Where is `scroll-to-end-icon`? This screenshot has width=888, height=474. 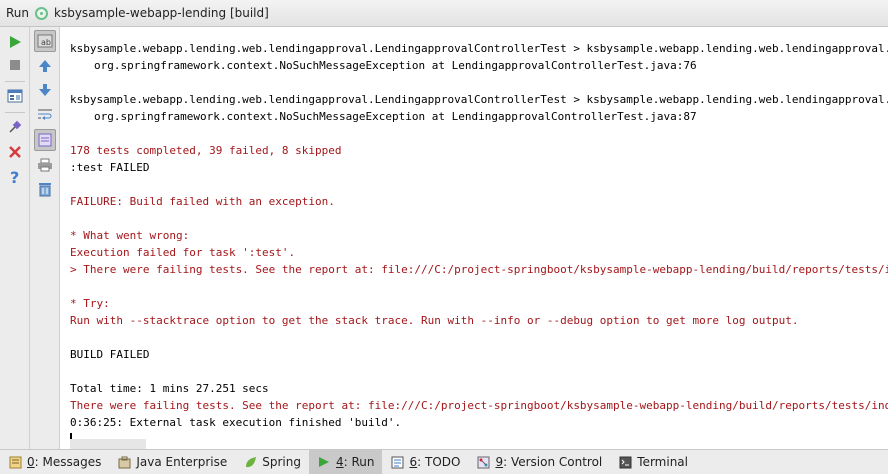
scroll-to-end-icon is located at coordinates (45, 140).